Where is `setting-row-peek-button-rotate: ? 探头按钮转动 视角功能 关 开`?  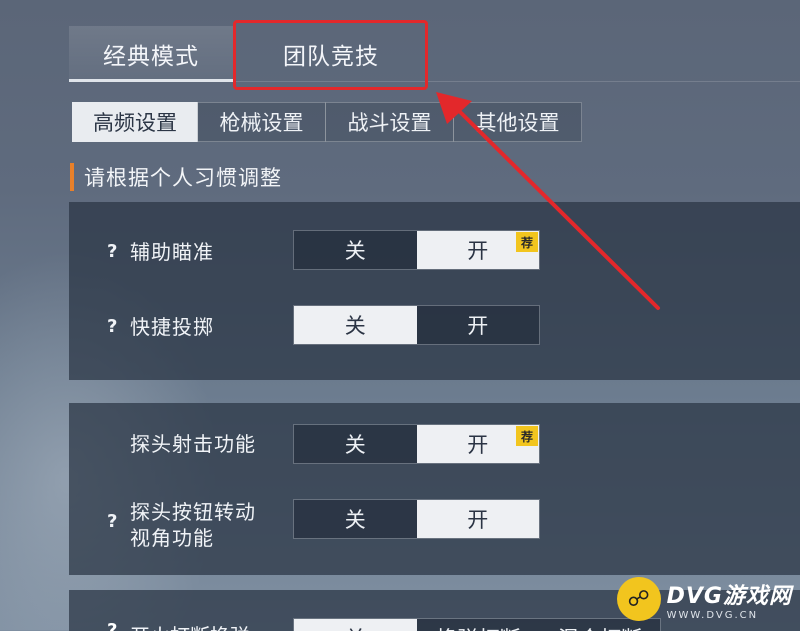 setting-row-peek-button-rotate: ? 探头按钮转动 视角功能 关 开 is located at coordinates (434, 527).